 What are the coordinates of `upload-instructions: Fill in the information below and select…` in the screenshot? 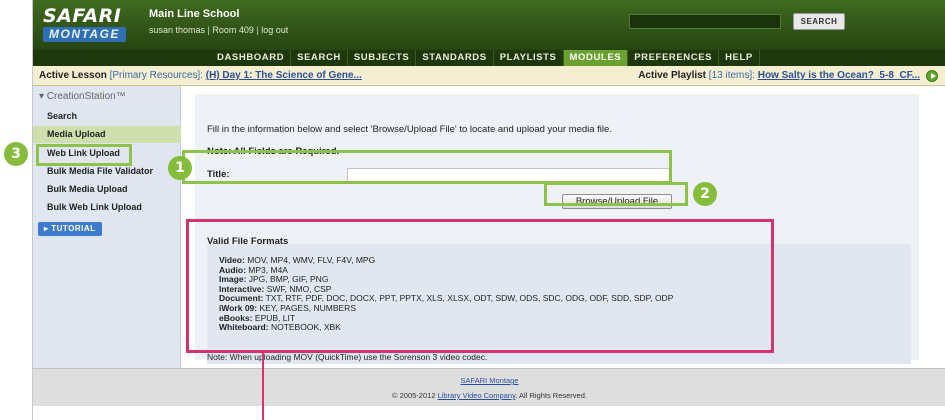 It's located at (409, 129).